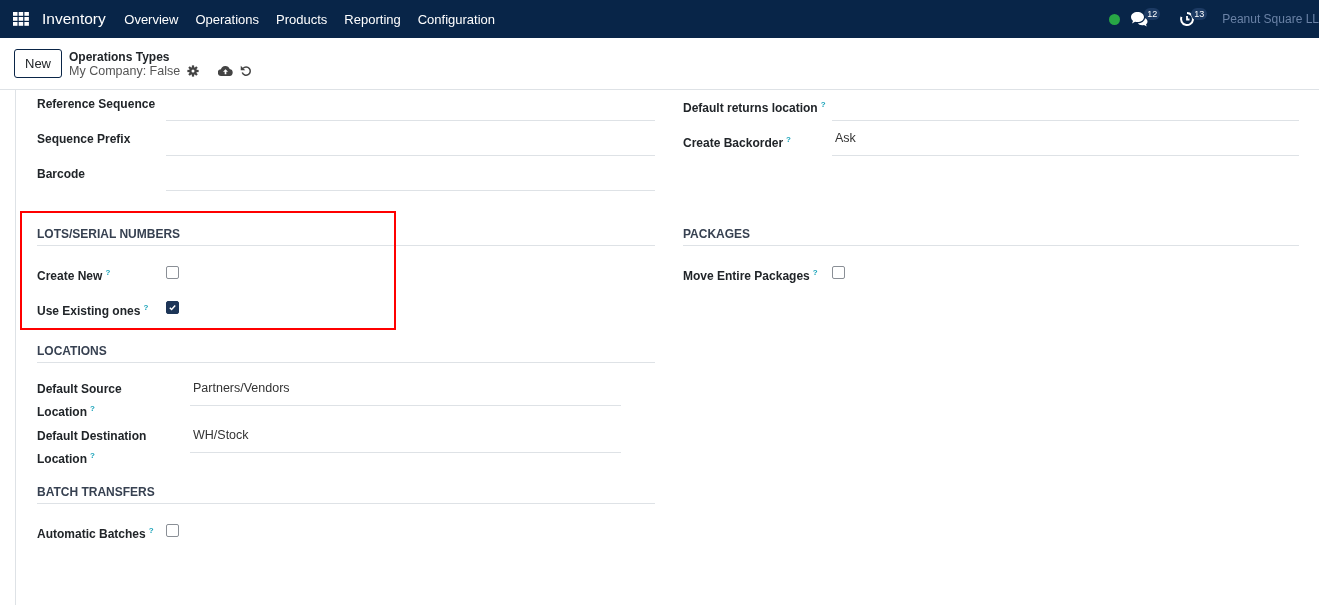  Describe the element at coordinates (79, 400) in the screenshot. I see `field-label: Default Source Location $^{?}$` at that location.